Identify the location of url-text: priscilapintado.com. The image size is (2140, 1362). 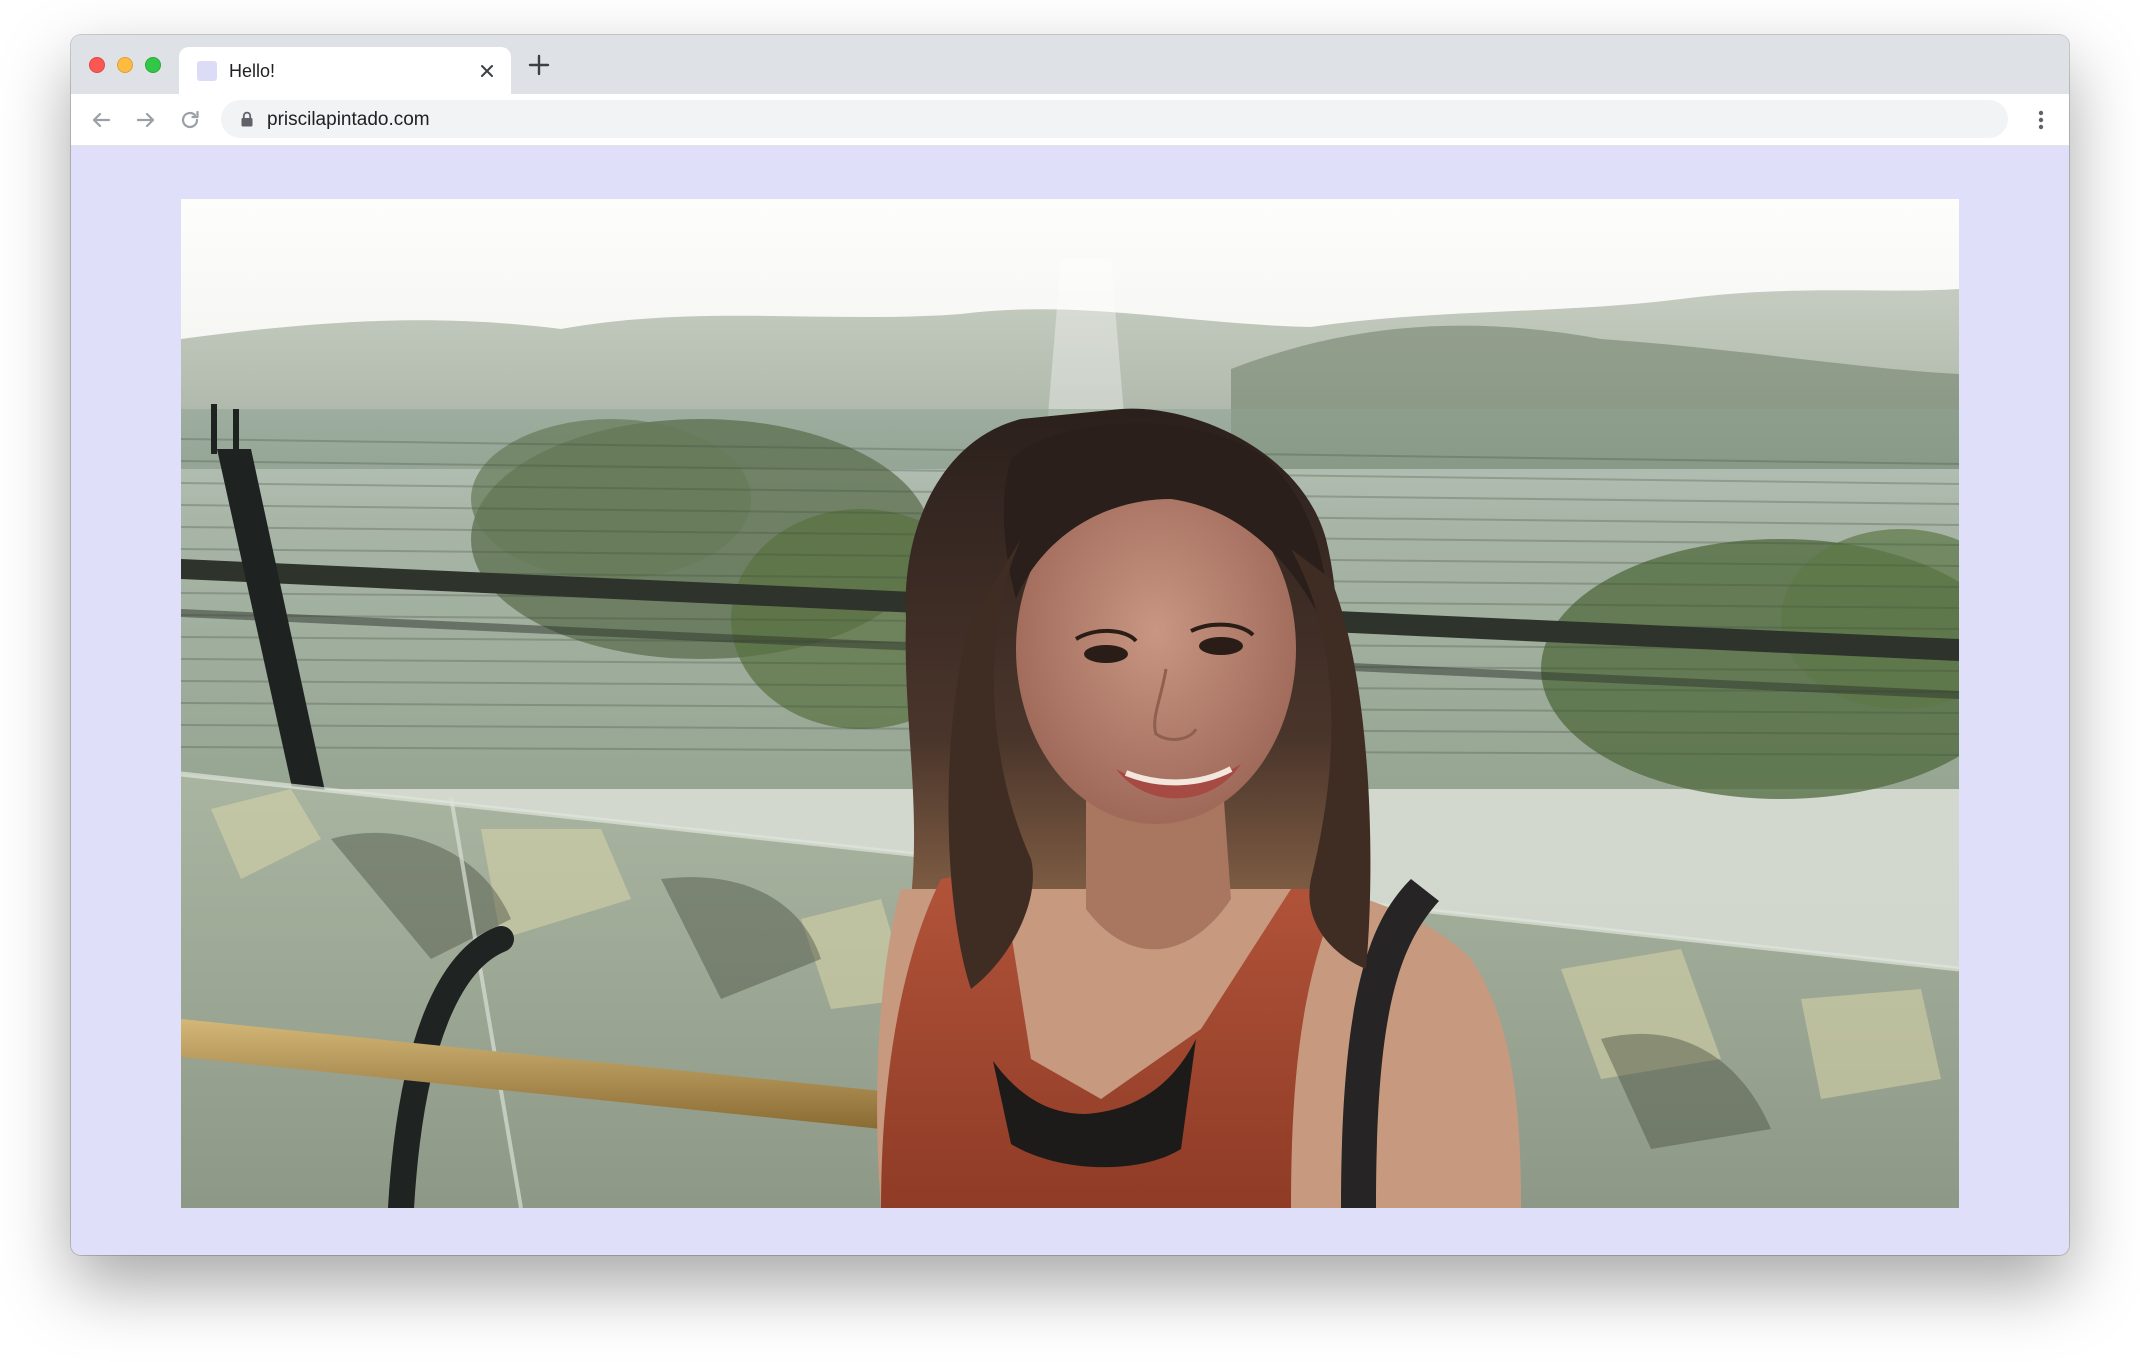
(348, 119).